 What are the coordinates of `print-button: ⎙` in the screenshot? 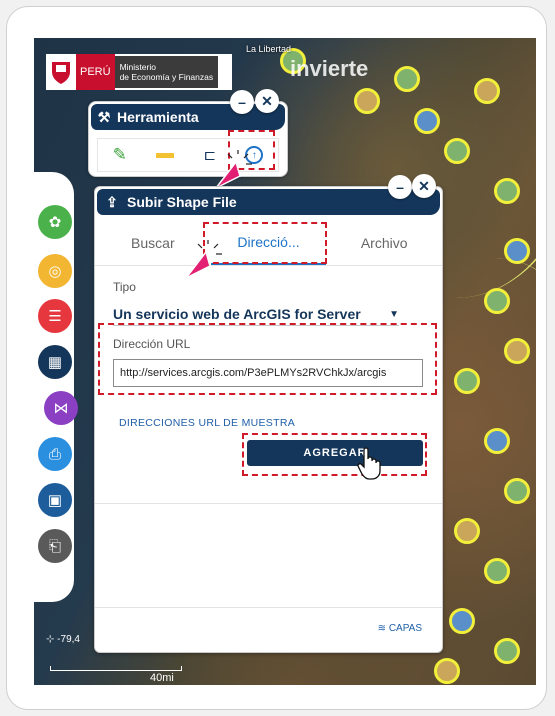 It's located at (55, 454).